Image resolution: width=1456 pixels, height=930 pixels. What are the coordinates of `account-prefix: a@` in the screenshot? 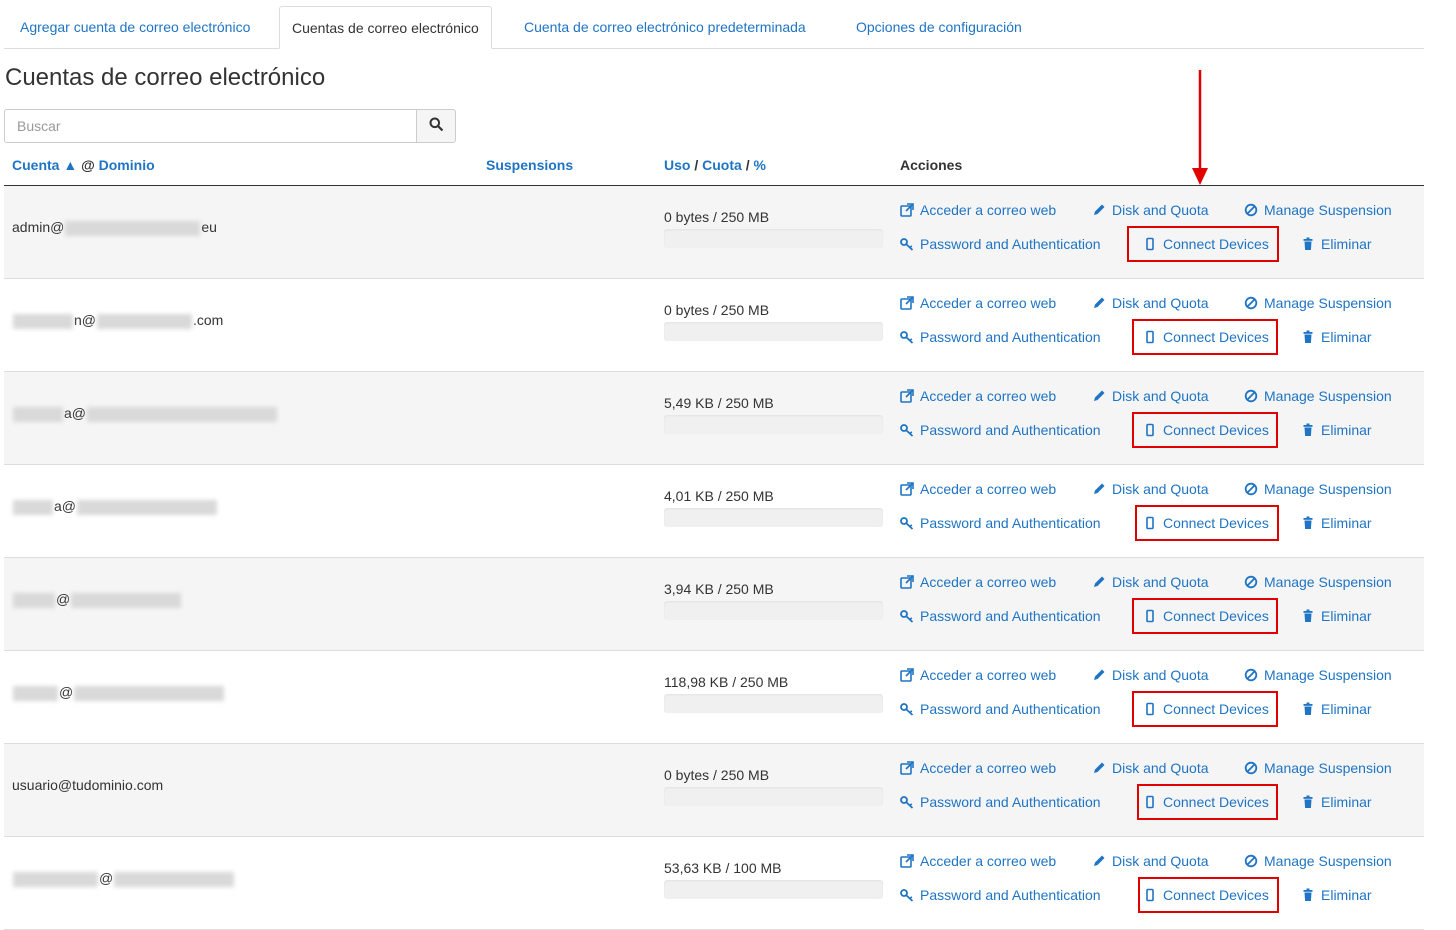 It's located at (65, 506).